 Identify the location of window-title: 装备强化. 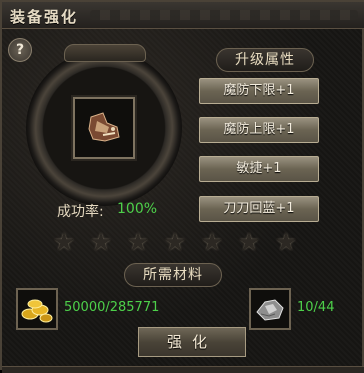
(44, 17).